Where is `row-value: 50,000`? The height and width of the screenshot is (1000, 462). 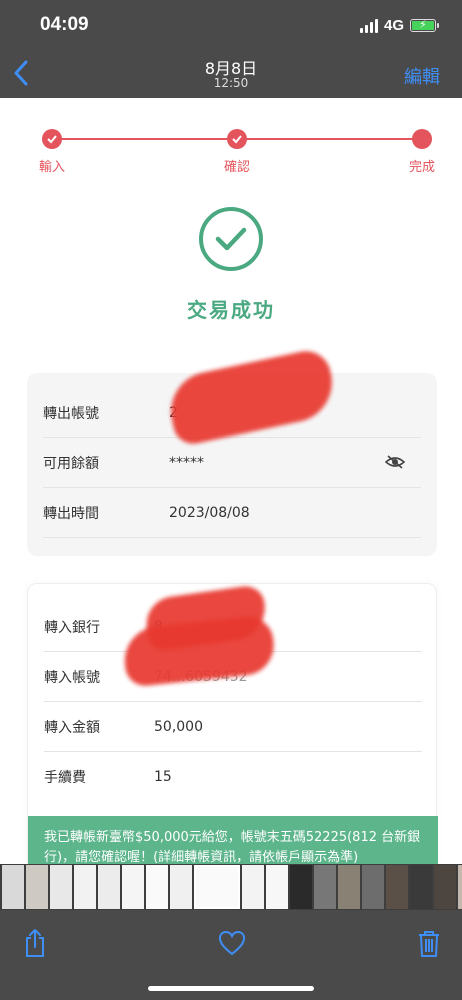
row-value: 50,000 is located at coordinates (178, 726).